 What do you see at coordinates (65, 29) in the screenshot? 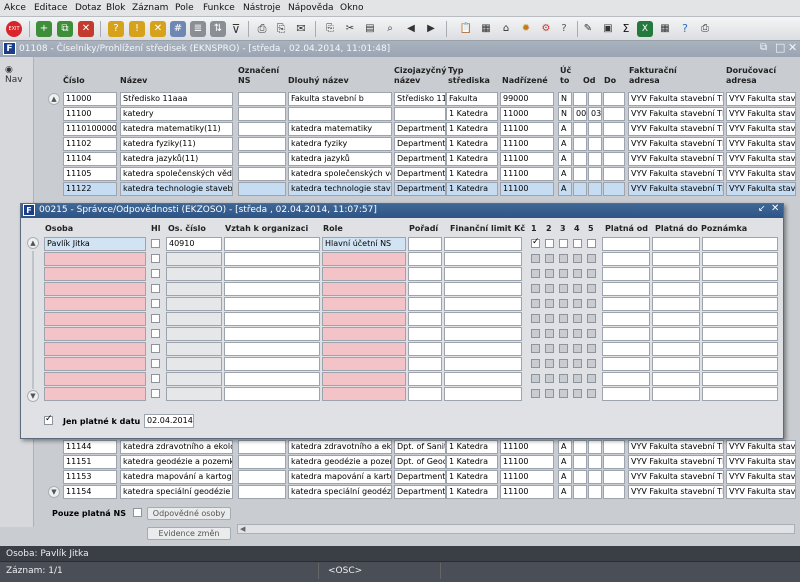
I see `duplicate-record-icon: ⧉` at bounding box center [65, 29].